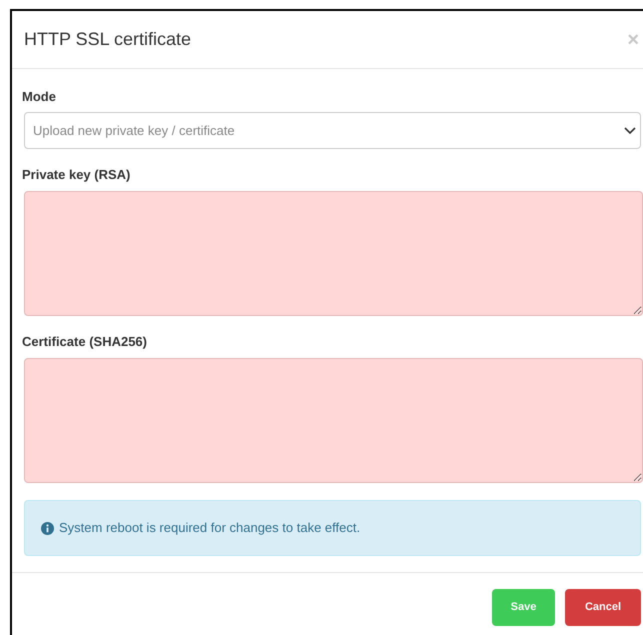  I want to click on cancel-button: Cancel, so click(603, 607).